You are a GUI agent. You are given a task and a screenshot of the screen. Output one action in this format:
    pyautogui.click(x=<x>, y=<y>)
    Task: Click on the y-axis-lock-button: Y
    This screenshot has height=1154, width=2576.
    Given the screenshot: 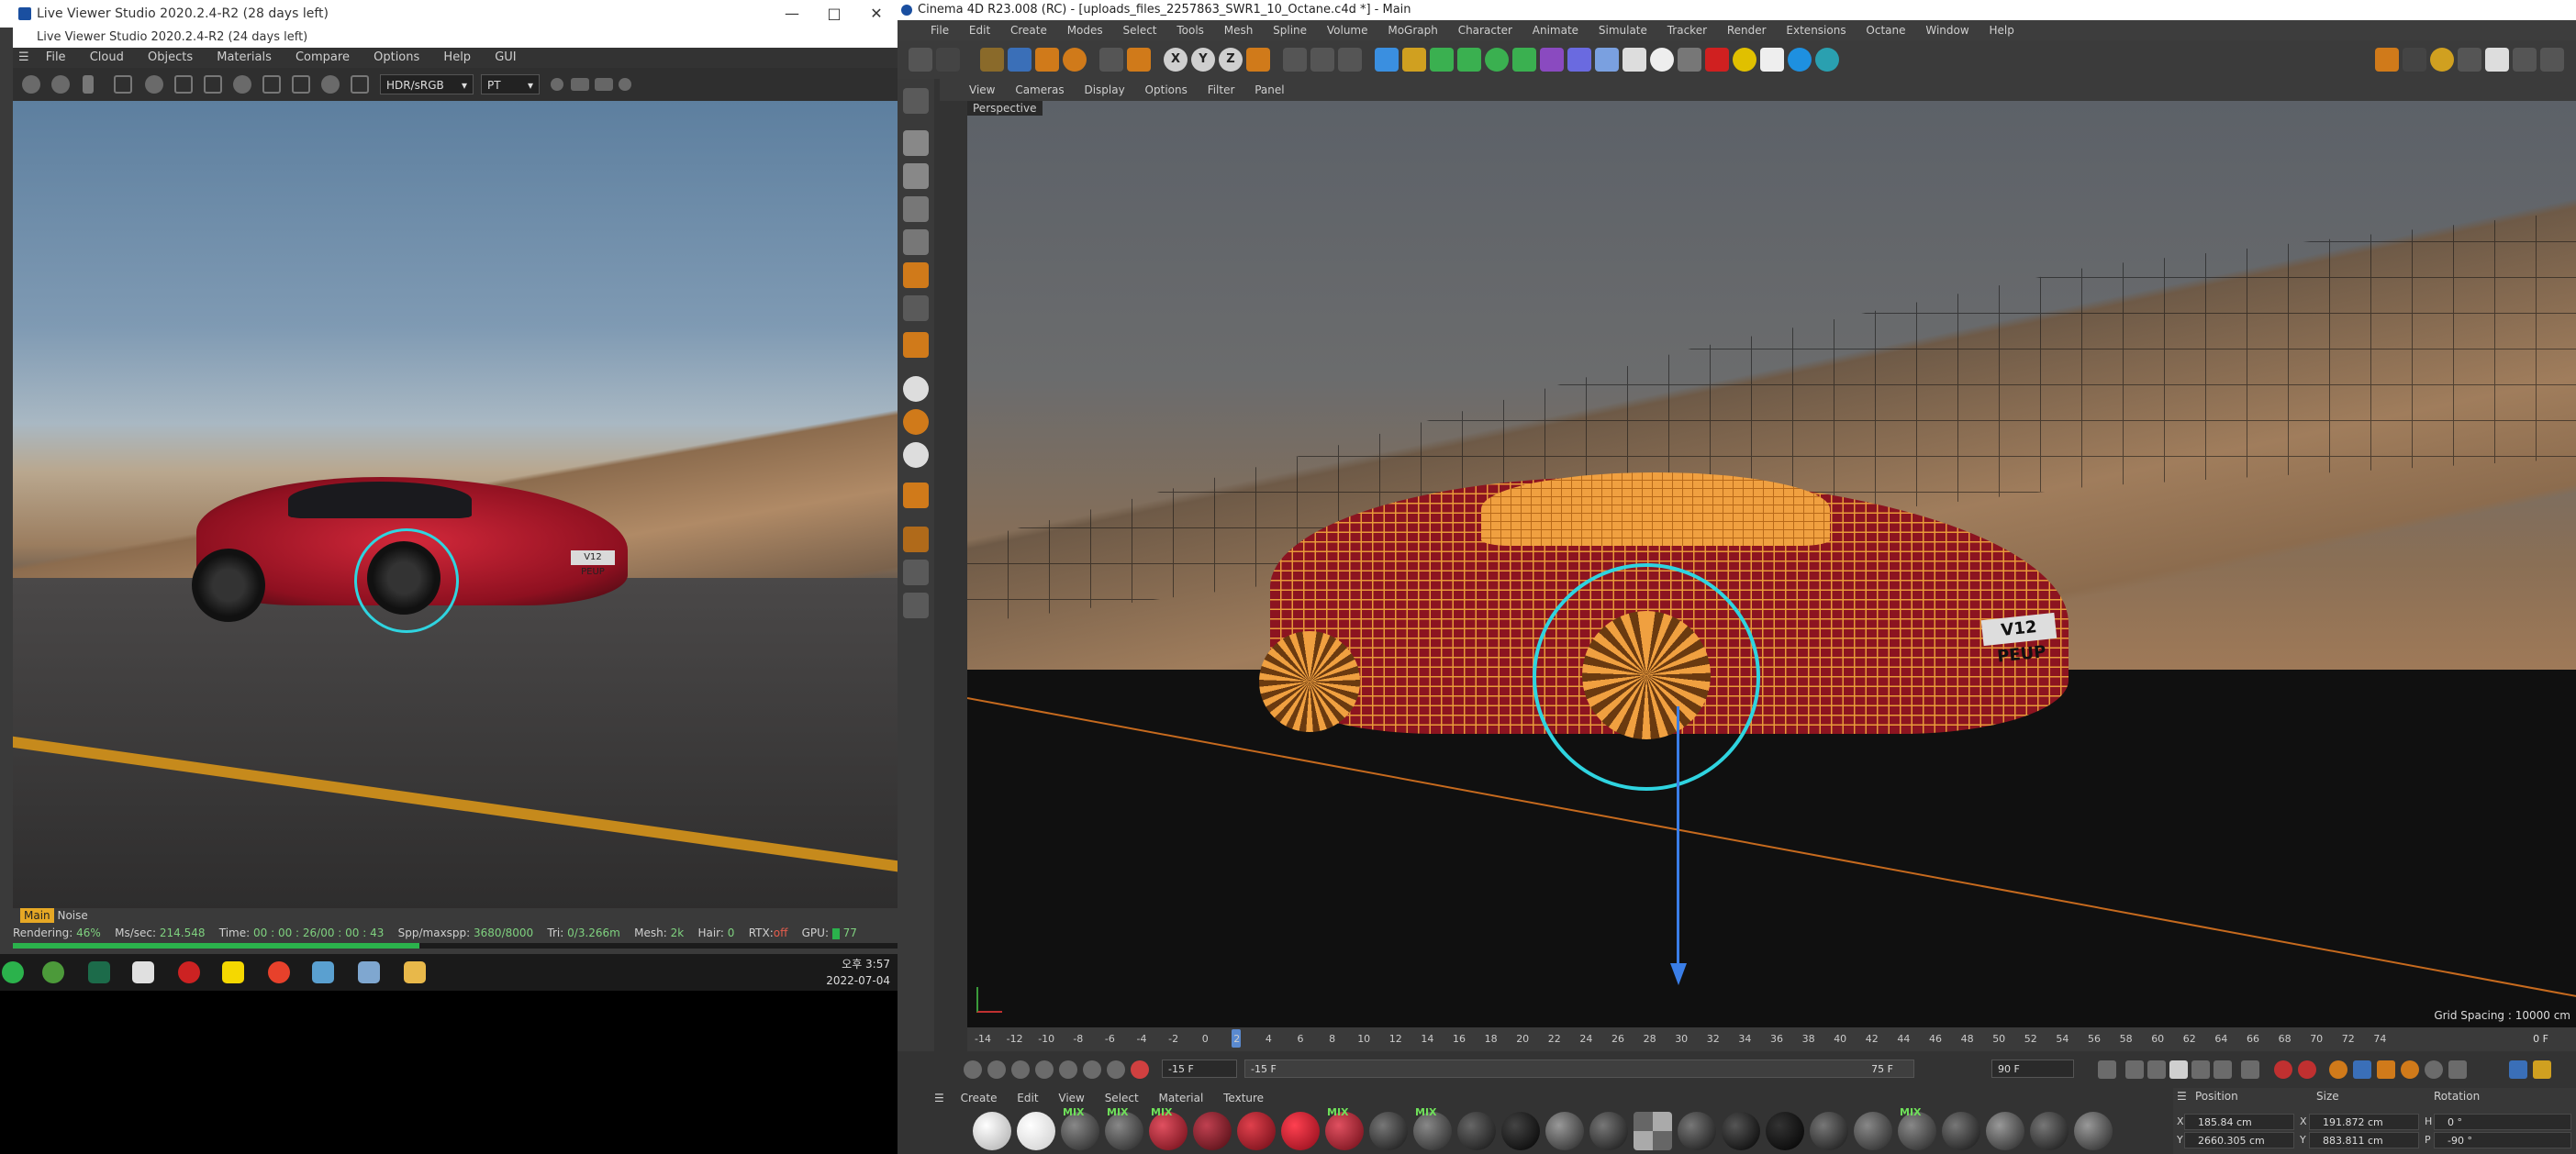 What is the action you would take?
    pyautogui.click(x=1203, y=60)
    